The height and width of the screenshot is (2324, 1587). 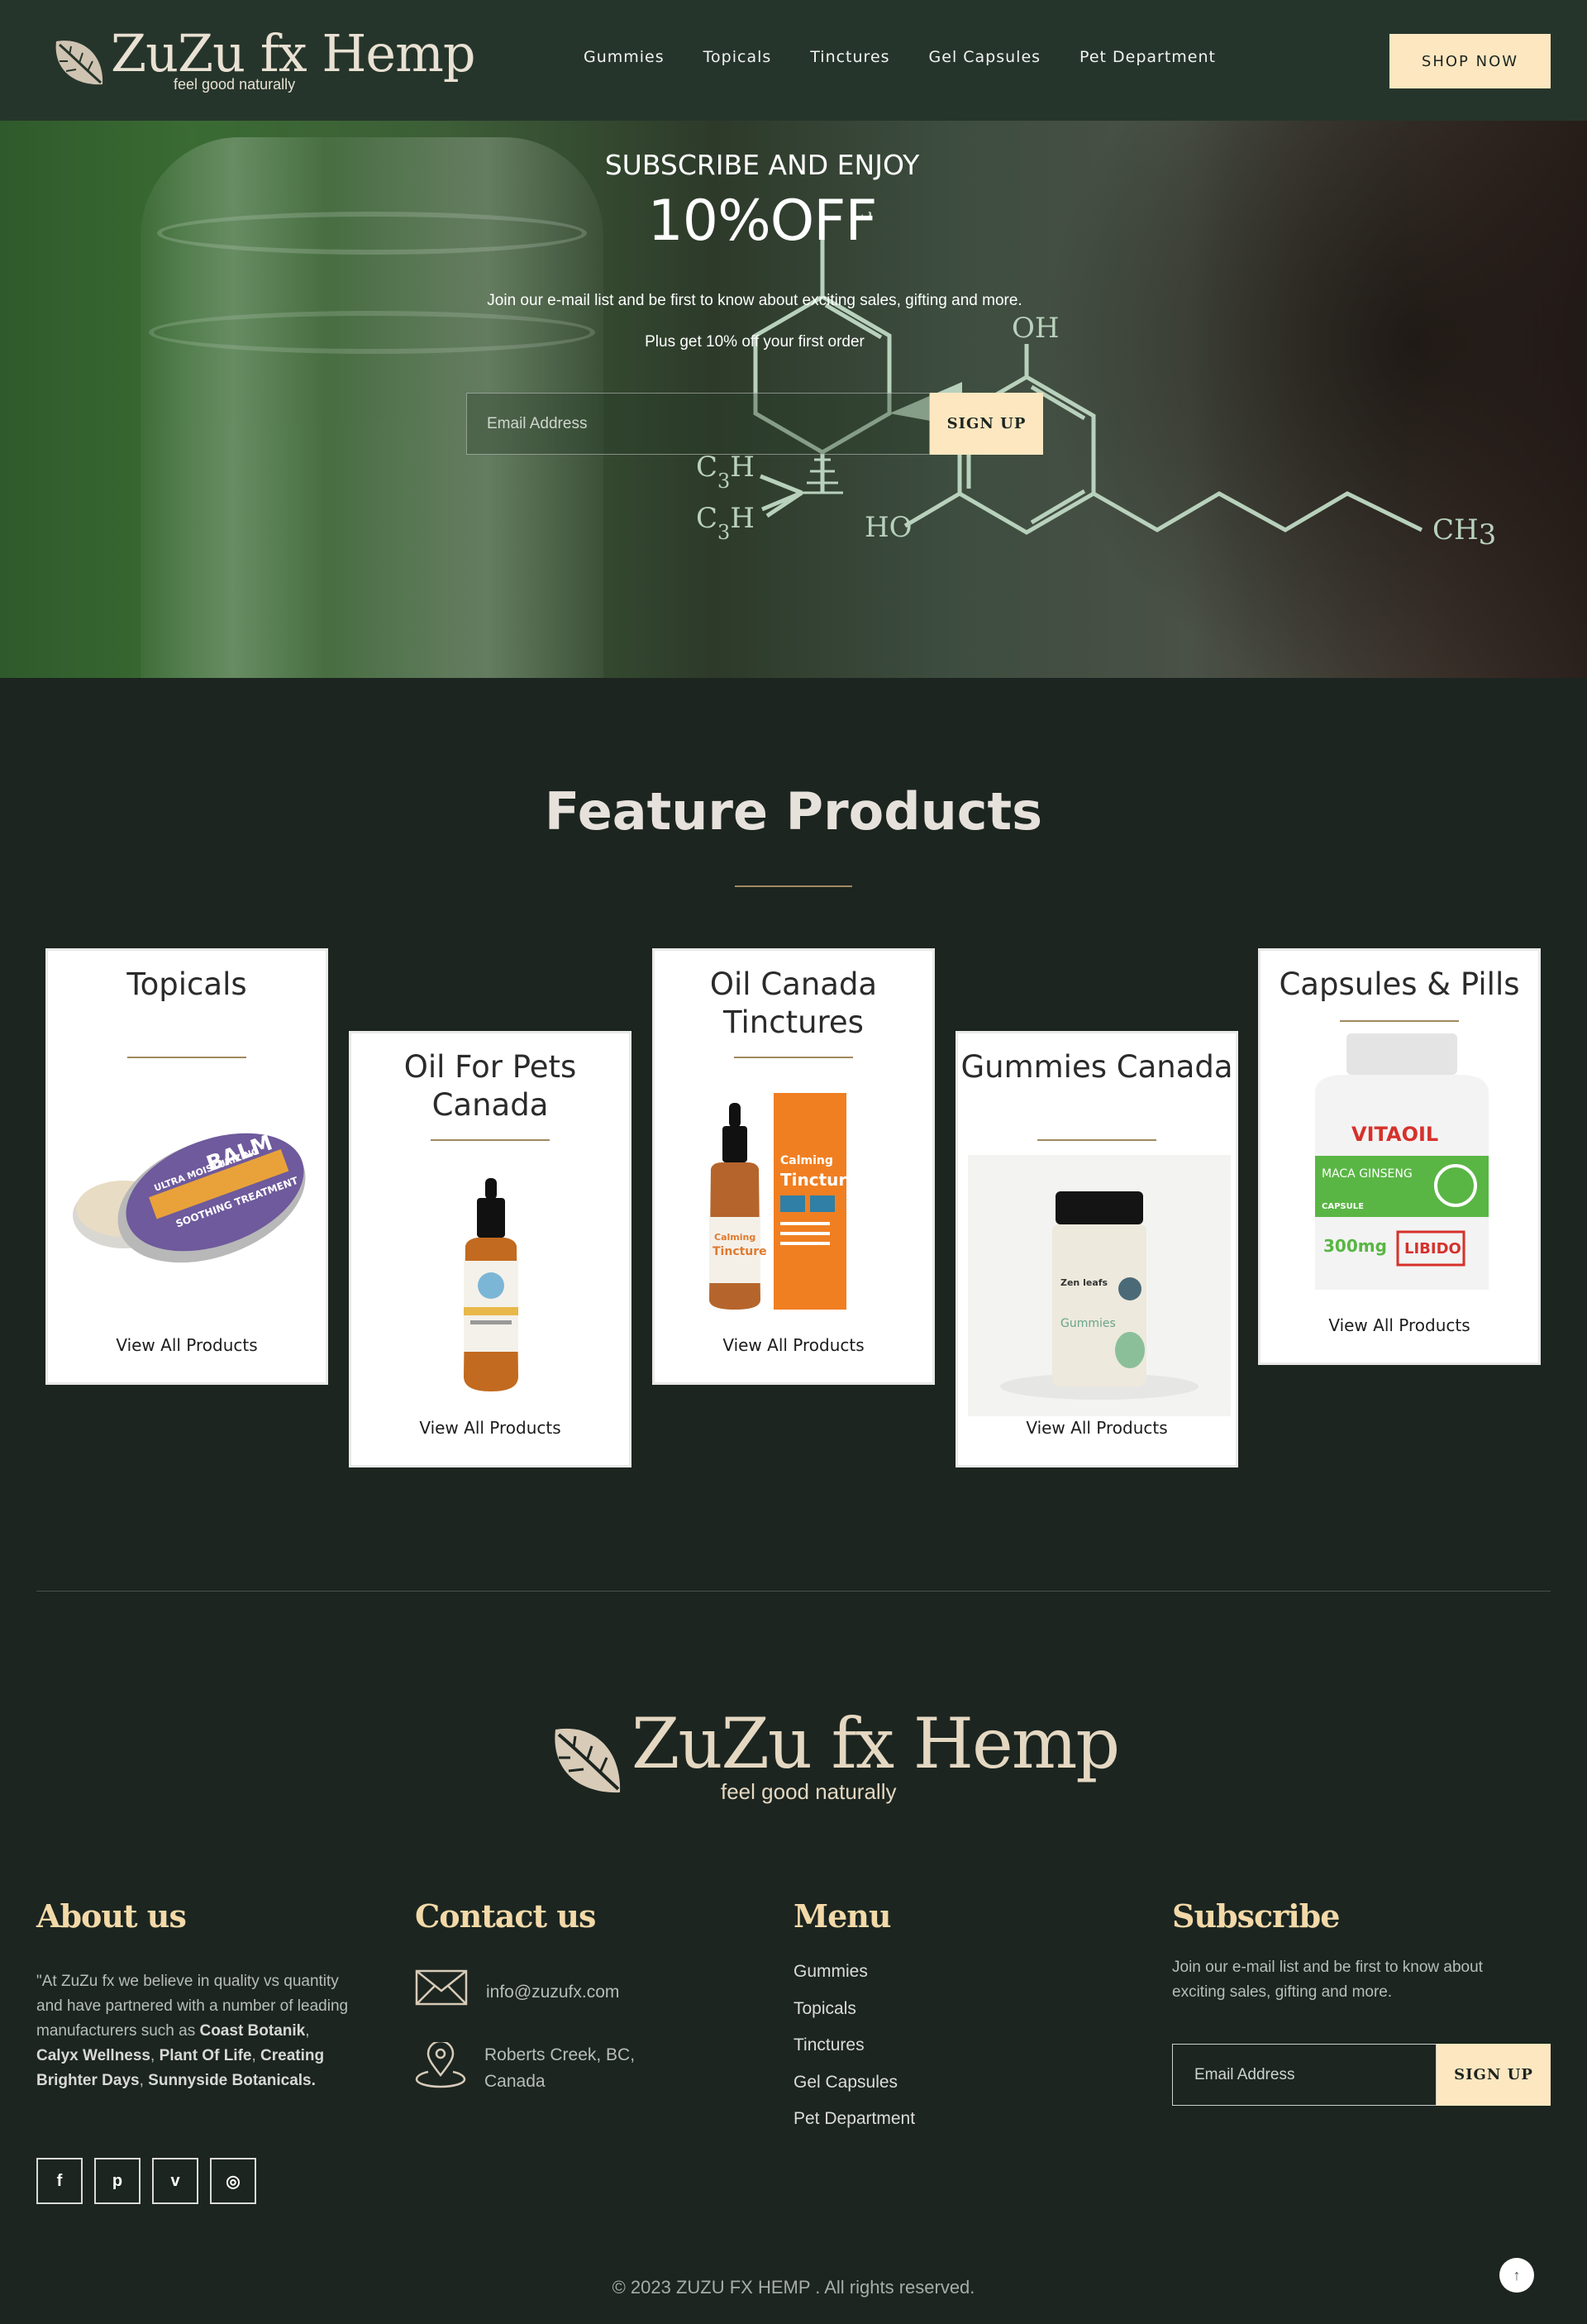 I want to click on about-title: About us, so click(x=111, y=1916).